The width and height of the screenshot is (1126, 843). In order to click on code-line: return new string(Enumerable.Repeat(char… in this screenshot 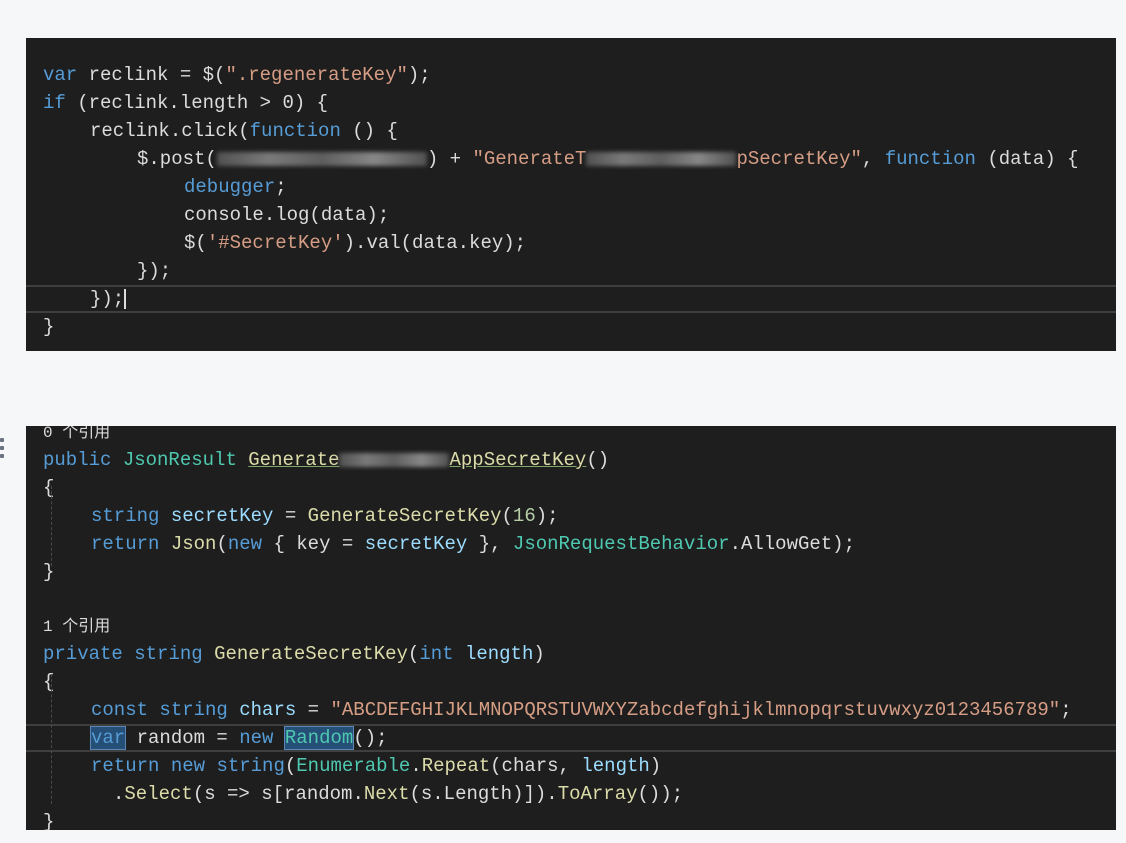, I will do `click(571, 766)`.